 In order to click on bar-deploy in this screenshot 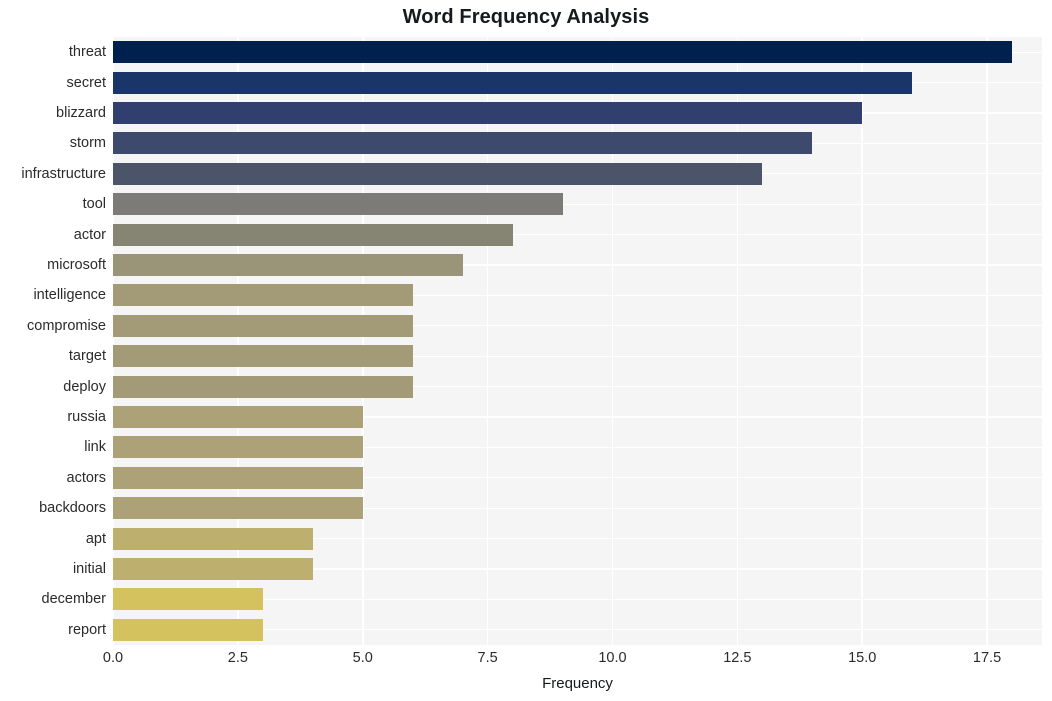, I will do `click(263, 386)`.